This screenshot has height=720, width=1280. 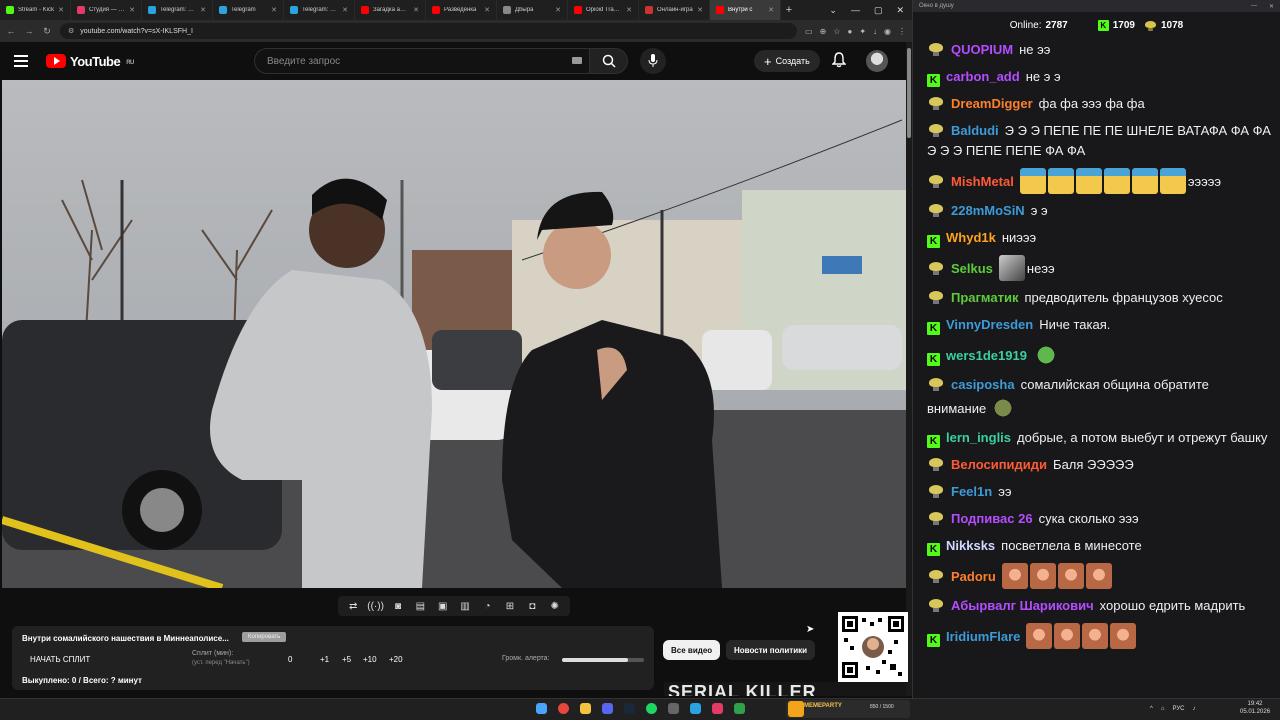 What do you see at coordinates (983, 636) in the screenshot?
I see `chat-username: IridiumFlare` at bounding box center [983, 636].